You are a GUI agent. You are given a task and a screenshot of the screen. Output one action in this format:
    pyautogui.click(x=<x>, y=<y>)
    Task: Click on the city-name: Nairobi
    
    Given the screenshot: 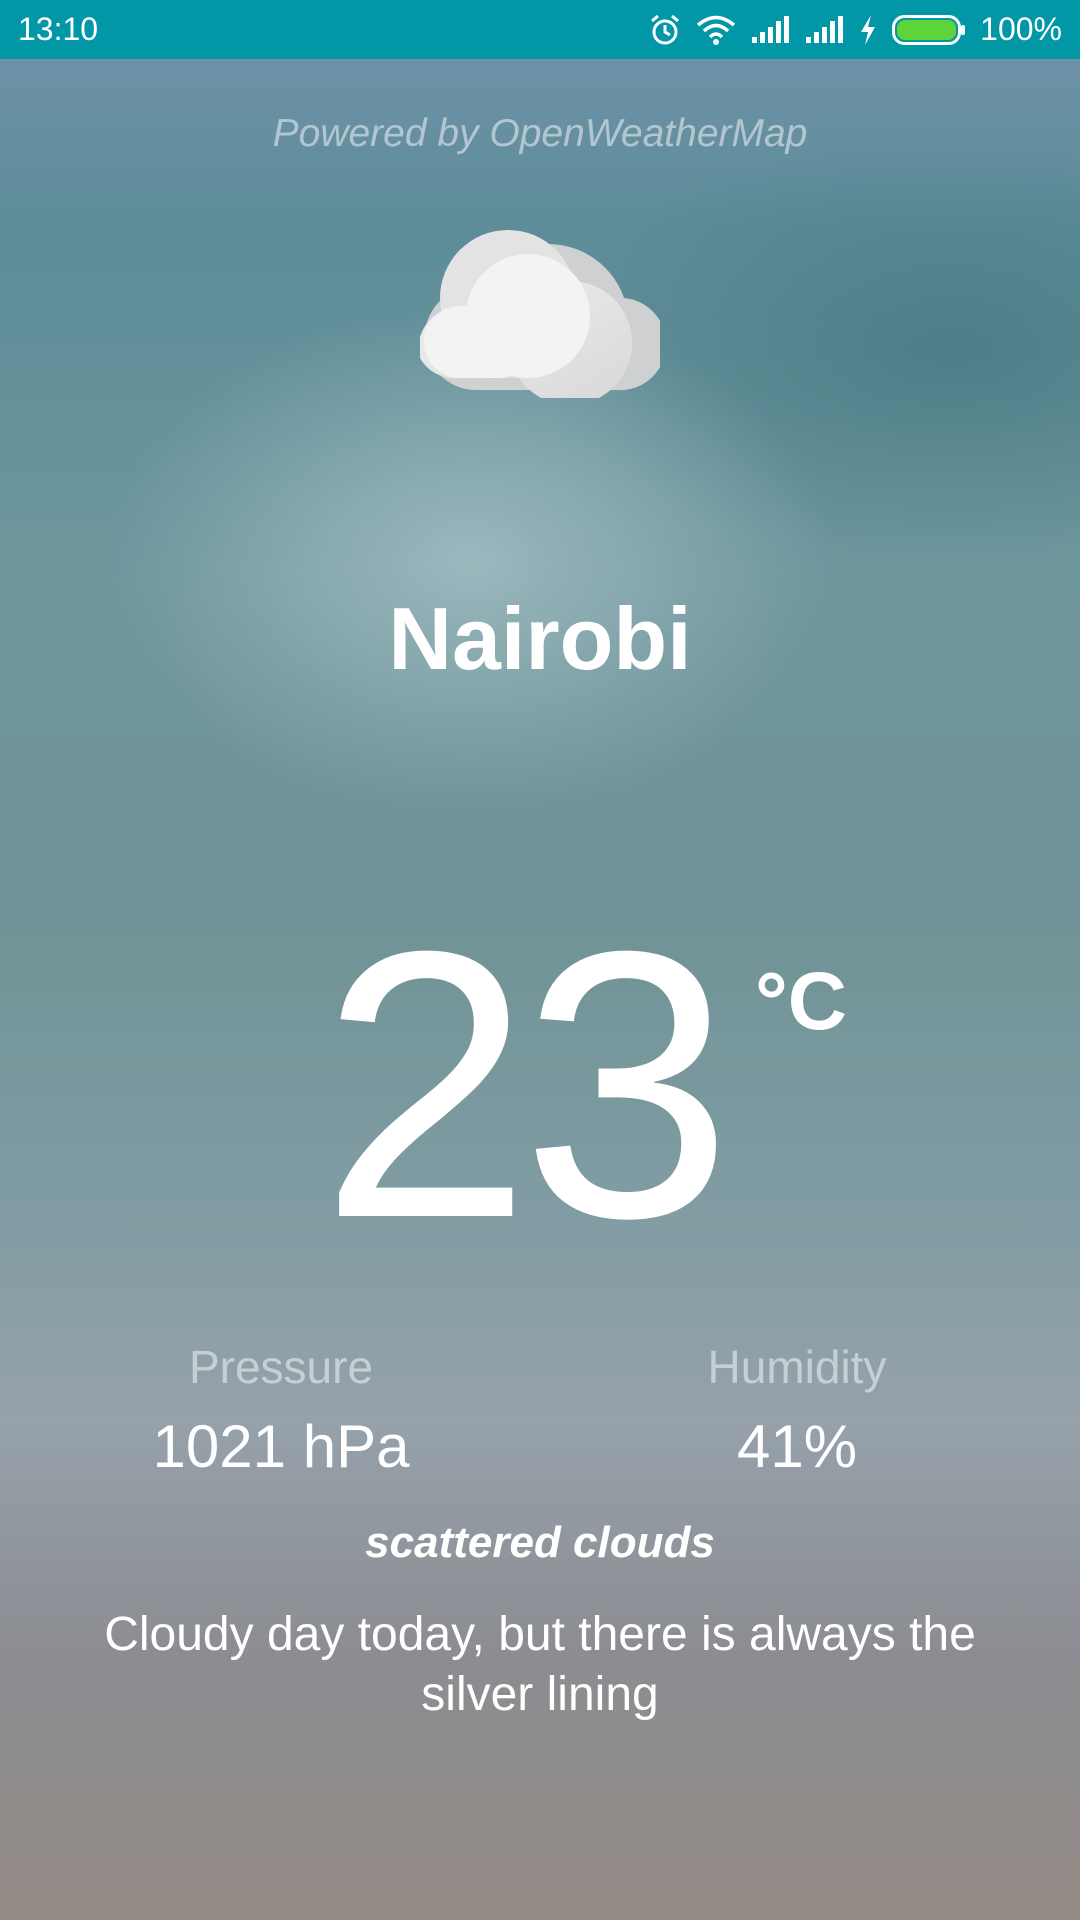 What is the action you would take?
    pyautogui.click(x=540, y=638)
    